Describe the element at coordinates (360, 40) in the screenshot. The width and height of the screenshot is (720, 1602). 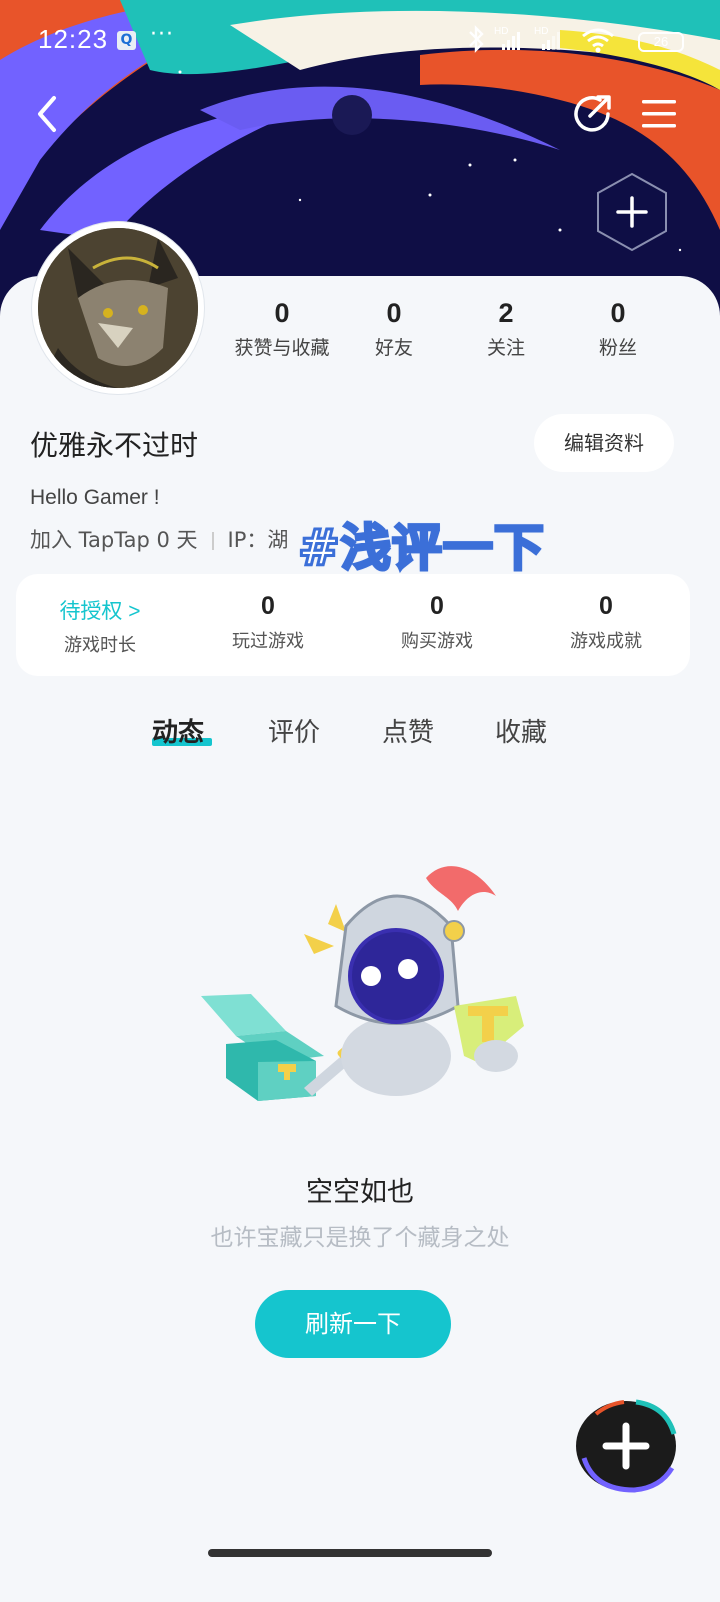
I see `status-bar: 12:23 Q ··· HD HD 26` at that location.